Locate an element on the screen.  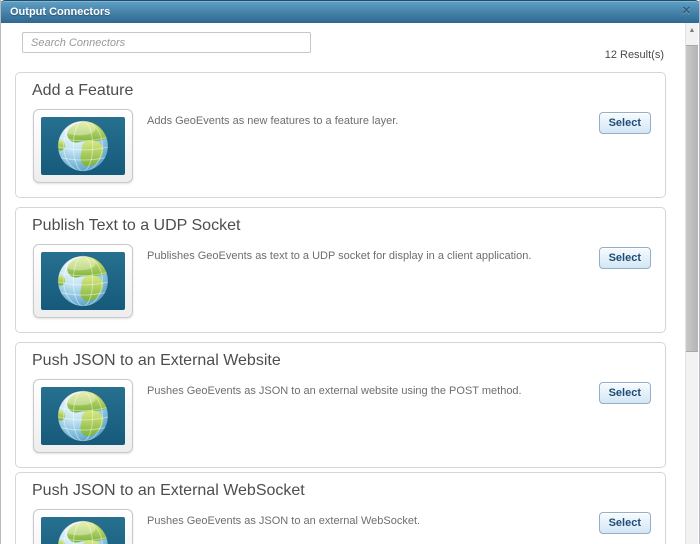
scrollbar: ▲ is located at coordinates (691, 283).